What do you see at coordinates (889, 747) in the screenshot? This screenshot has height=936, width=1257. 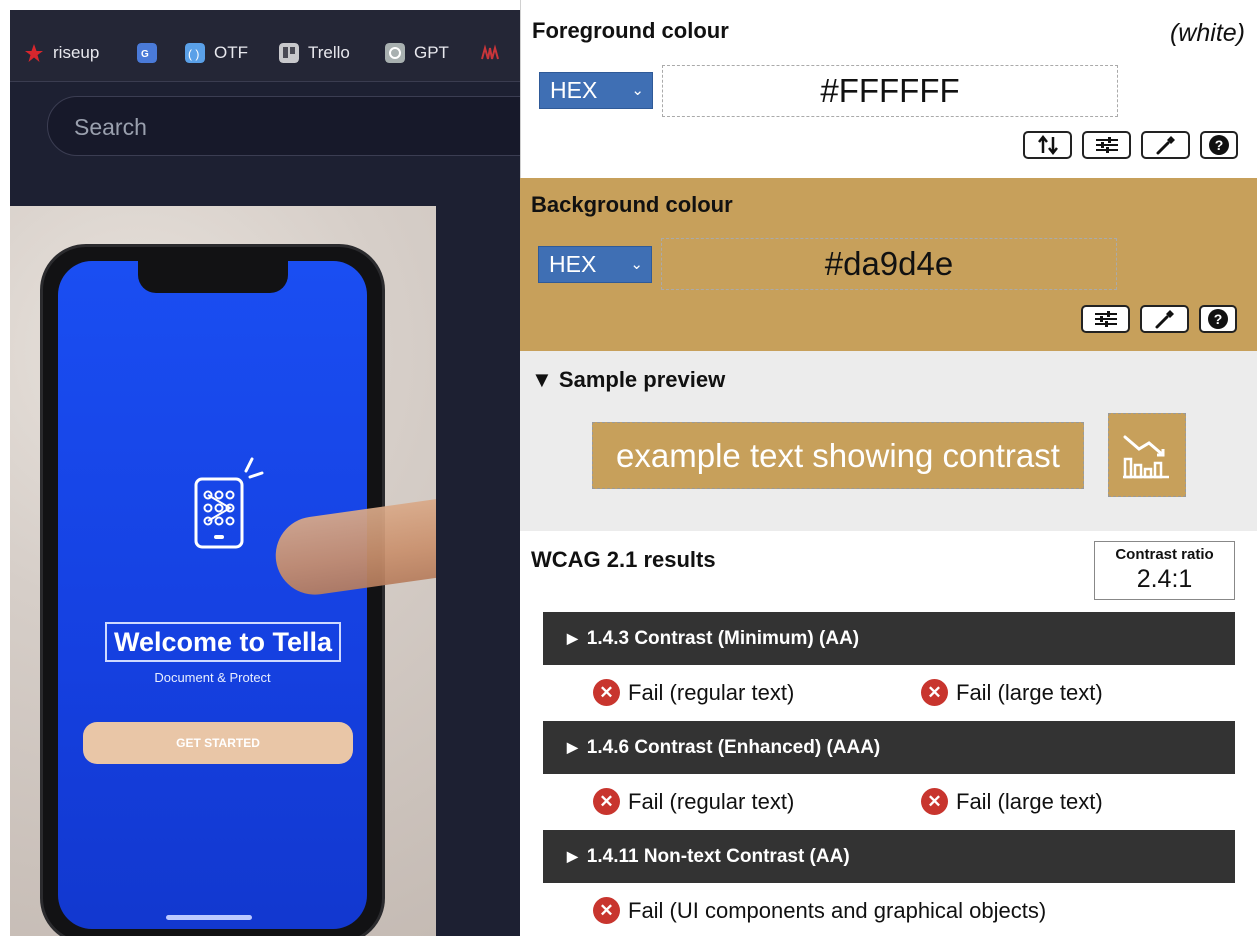 I see `criterion-1-4-6-toggle: ▶ 1.4.6 Contrast (Enhanced) (AAA)` at bounding box center [889, 747].